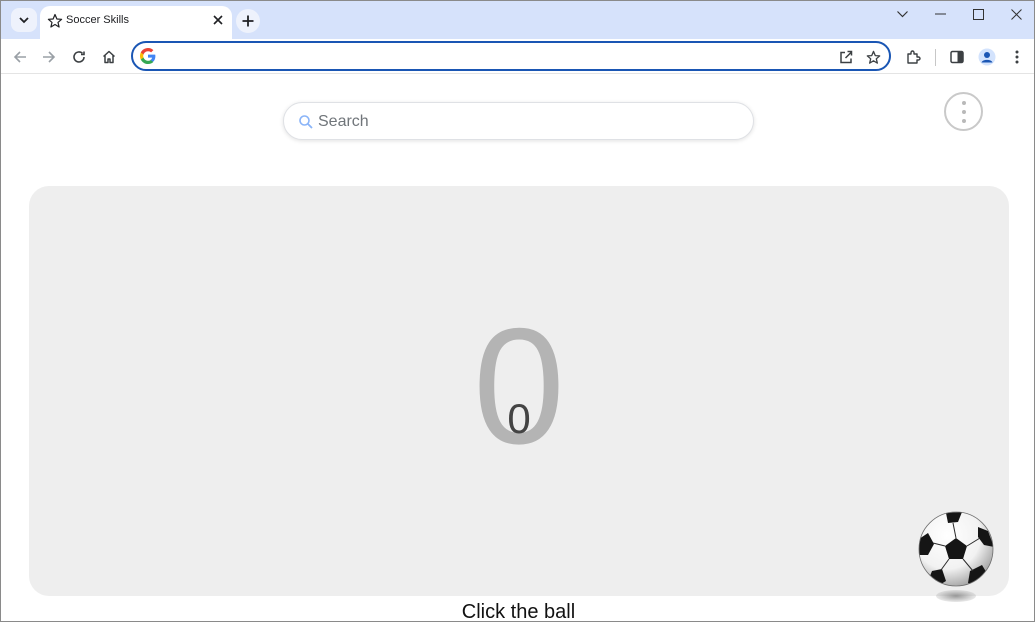 This screenshot has height=622, width=1035. I want to click on tab-list-button, so click(902, 14).